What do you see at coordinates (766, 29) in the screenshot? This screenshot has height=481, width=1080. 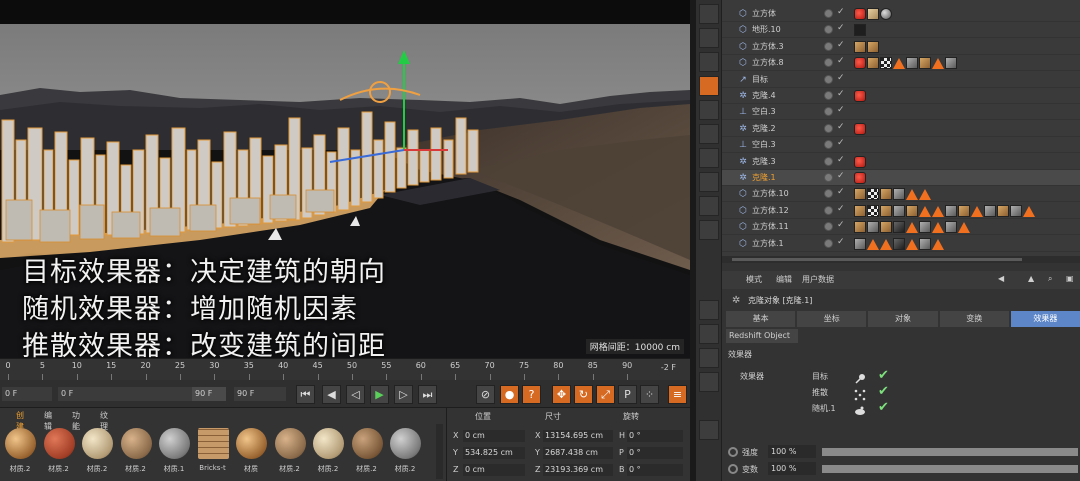 I see `object-name: 地形.10` at bounding box center [766, 29].